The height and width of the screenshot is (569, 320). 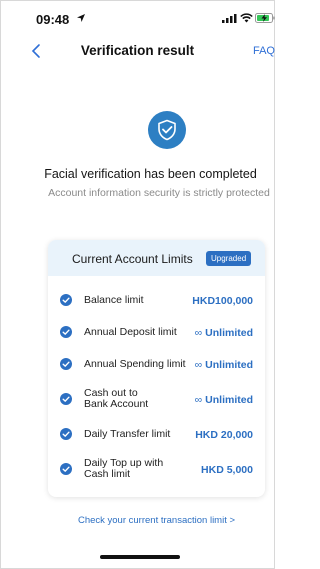 I want to click on home-indicator, so click(x=140, y=557).